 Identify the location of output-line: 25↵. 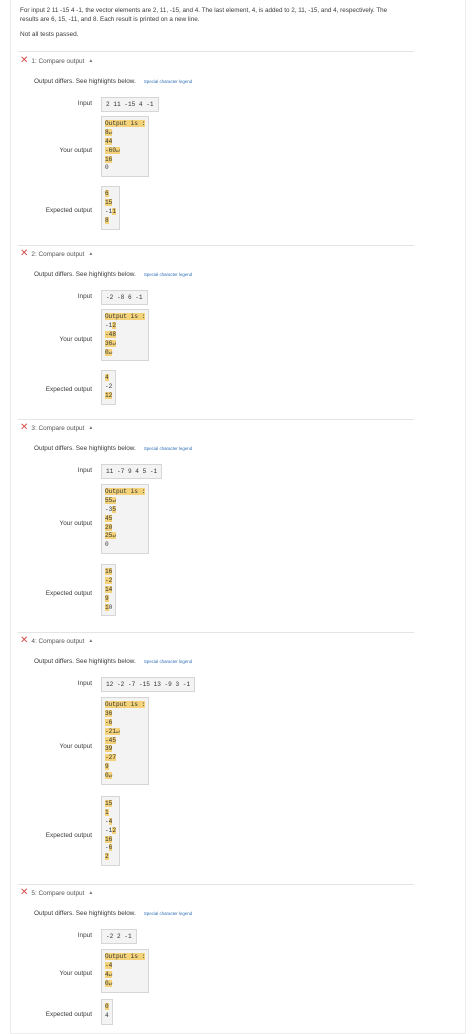
(125, 536).